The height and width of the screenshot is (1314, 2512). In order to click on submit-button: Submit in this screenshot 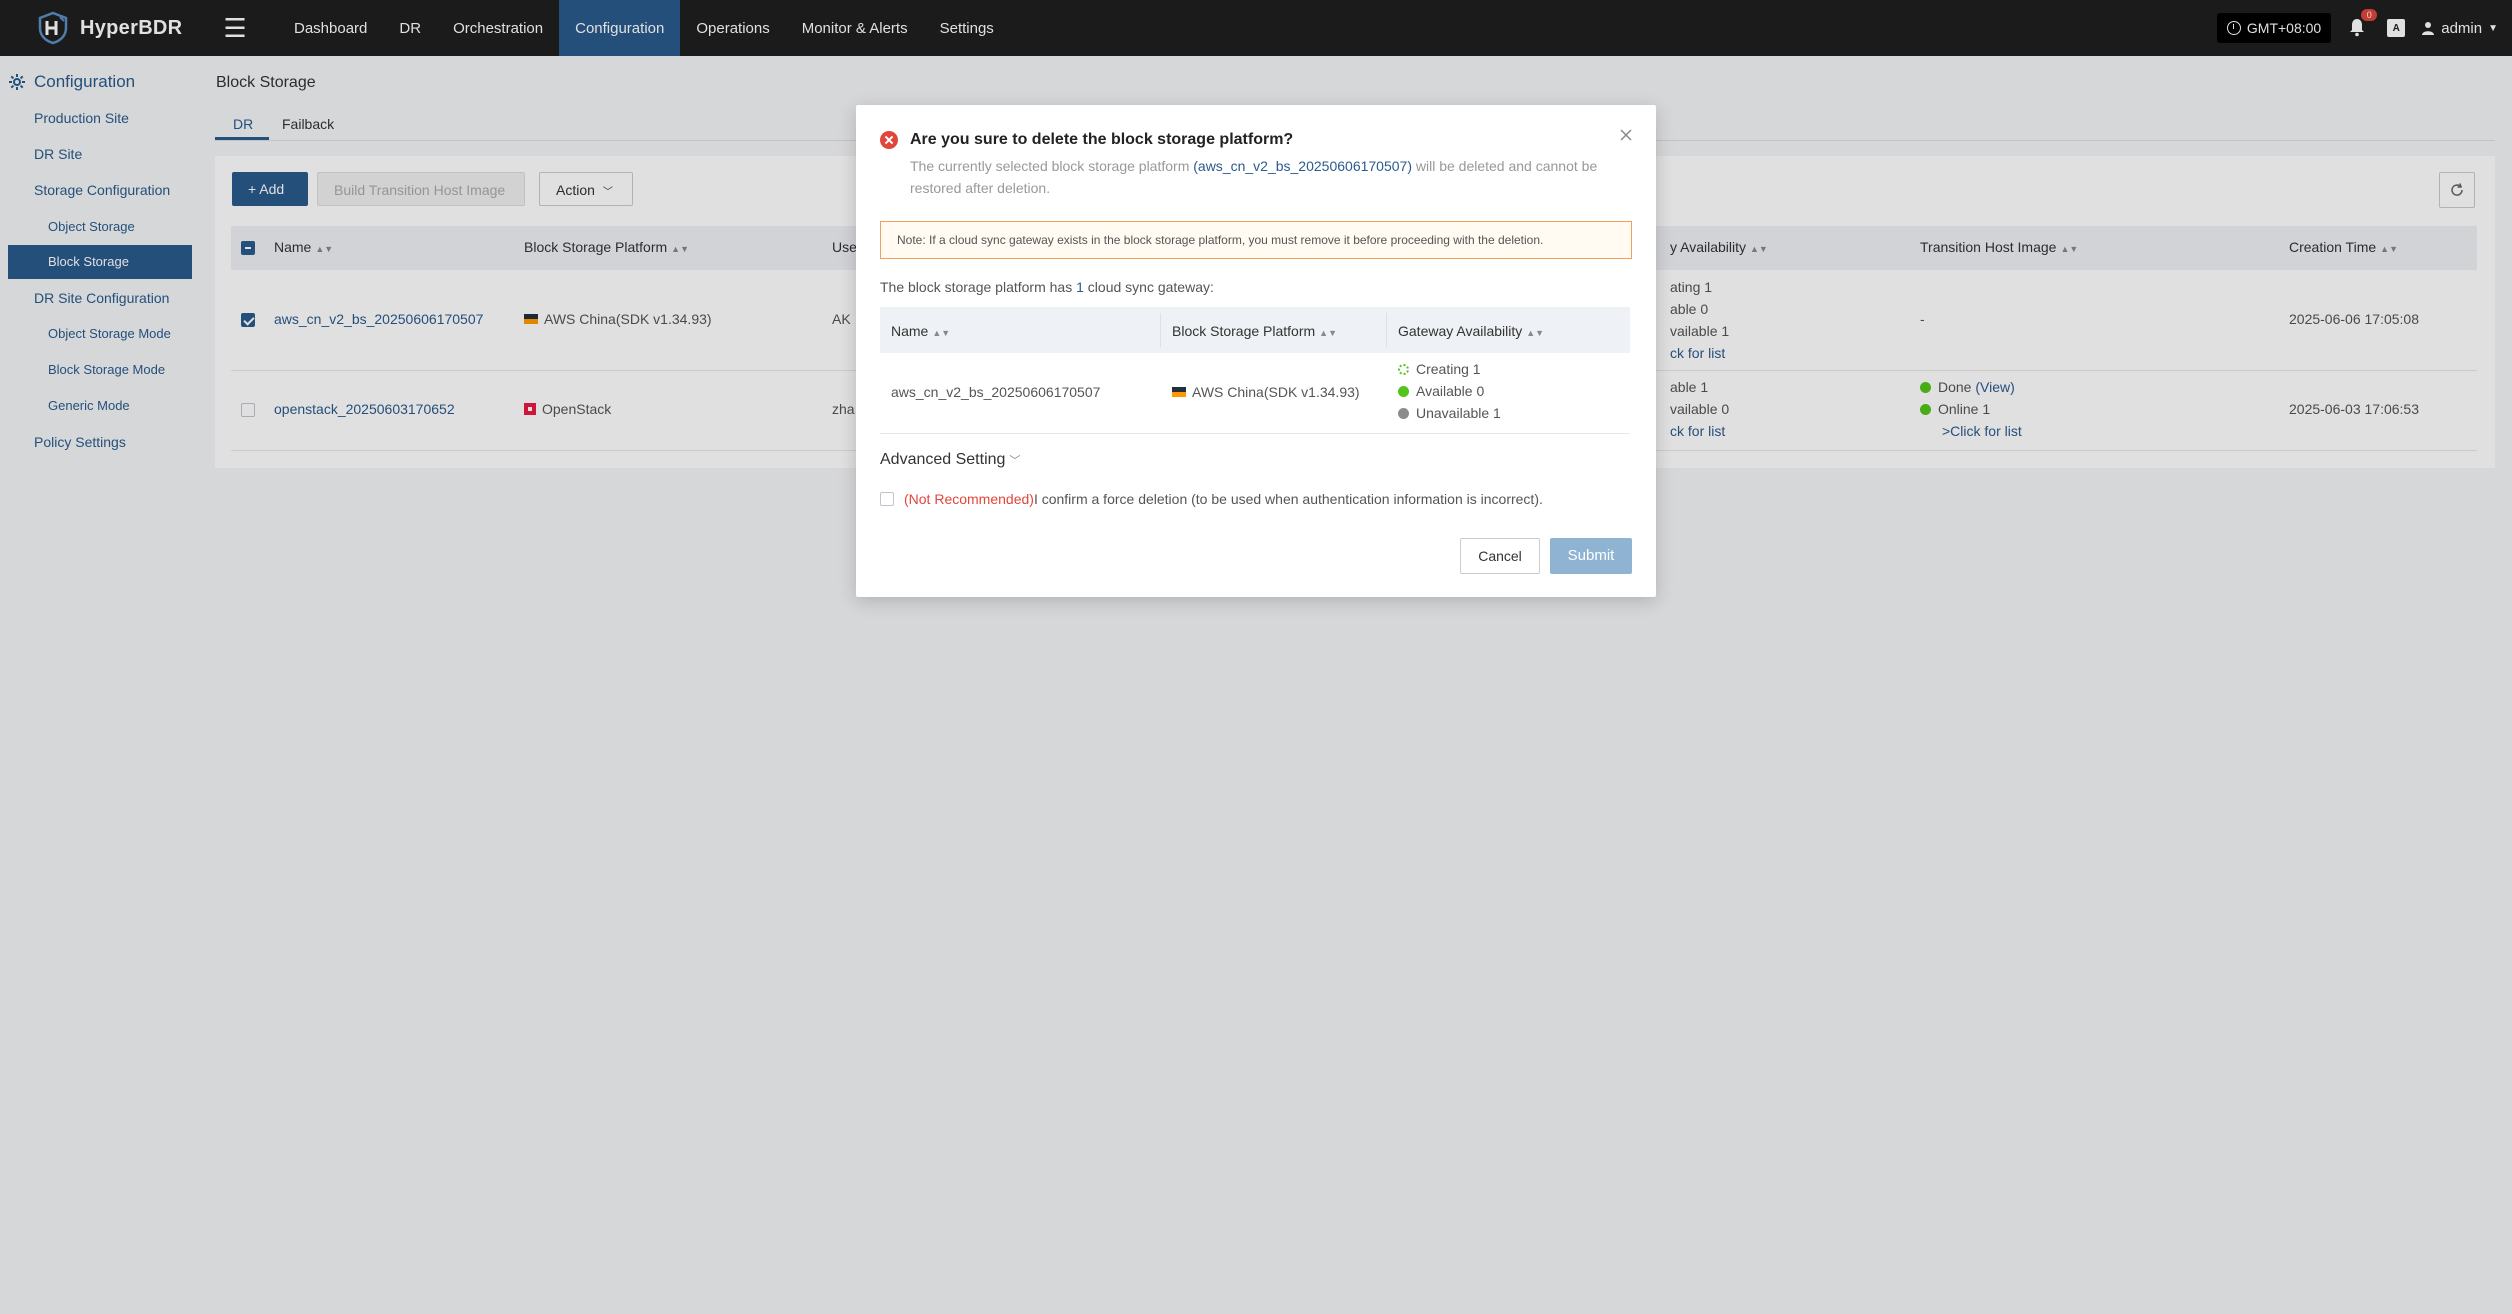, I will do `click(1591, 556)`.